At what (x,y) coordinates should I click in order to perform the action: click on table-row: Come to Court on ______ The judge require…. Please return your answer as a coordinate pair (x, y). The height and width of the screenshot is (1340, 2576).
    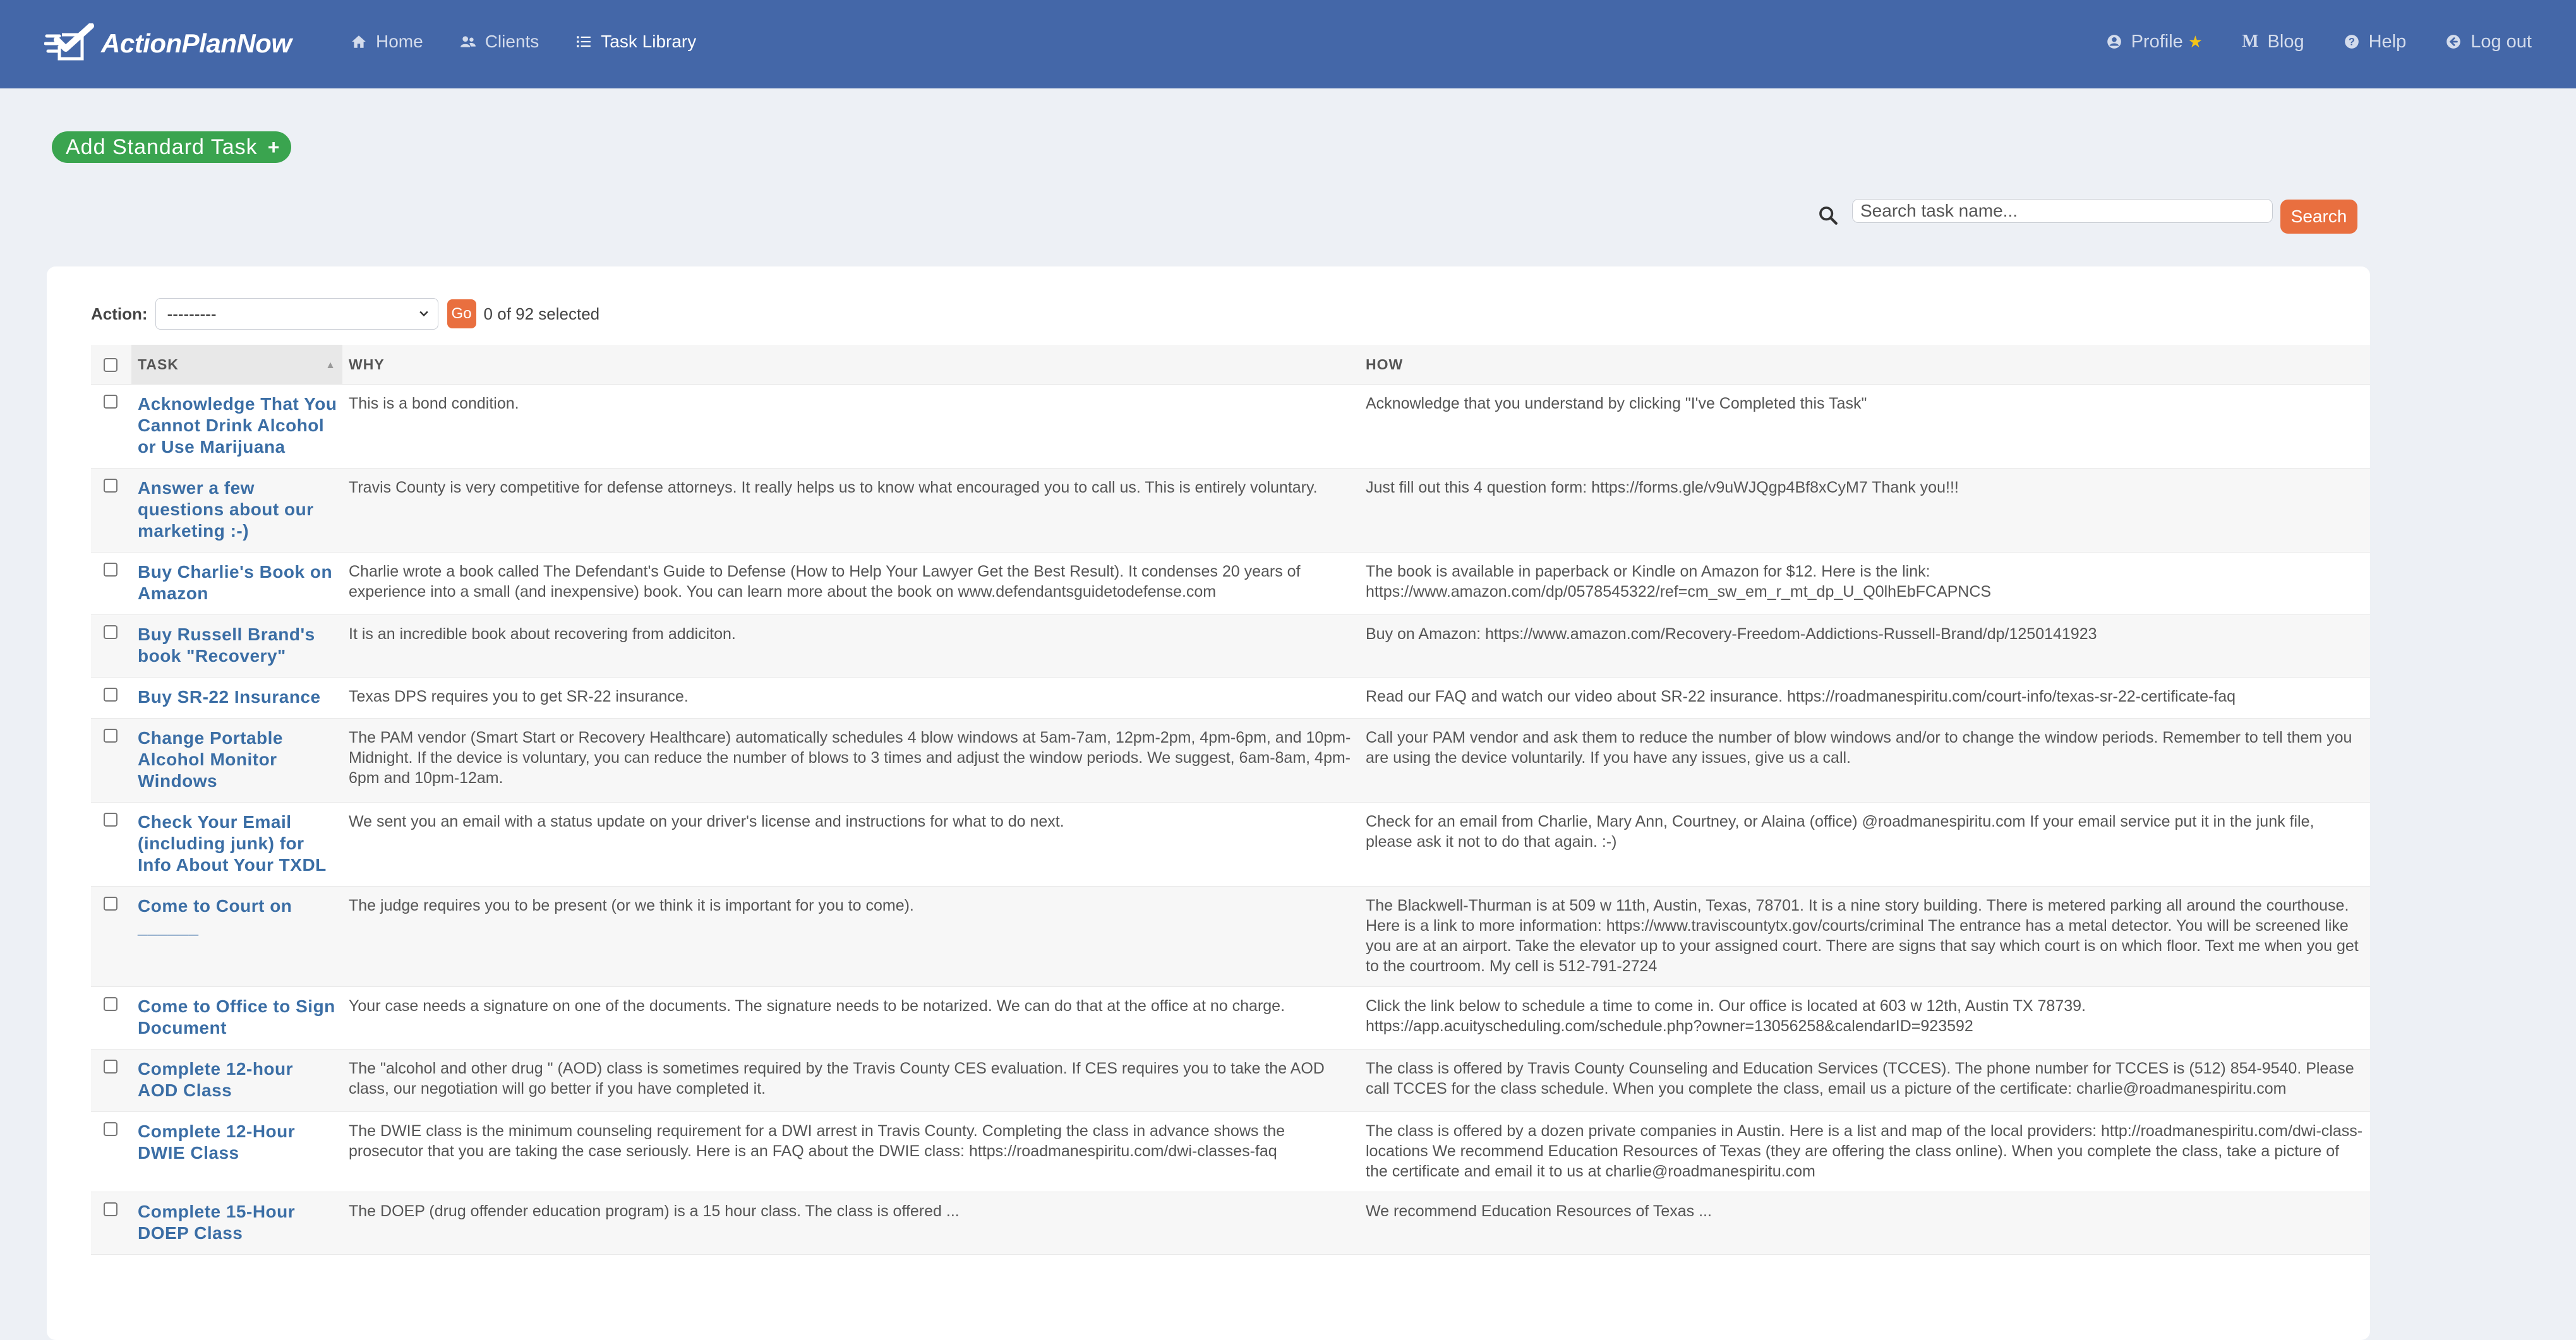
    Looking at the image, I should click on (1230, 936).